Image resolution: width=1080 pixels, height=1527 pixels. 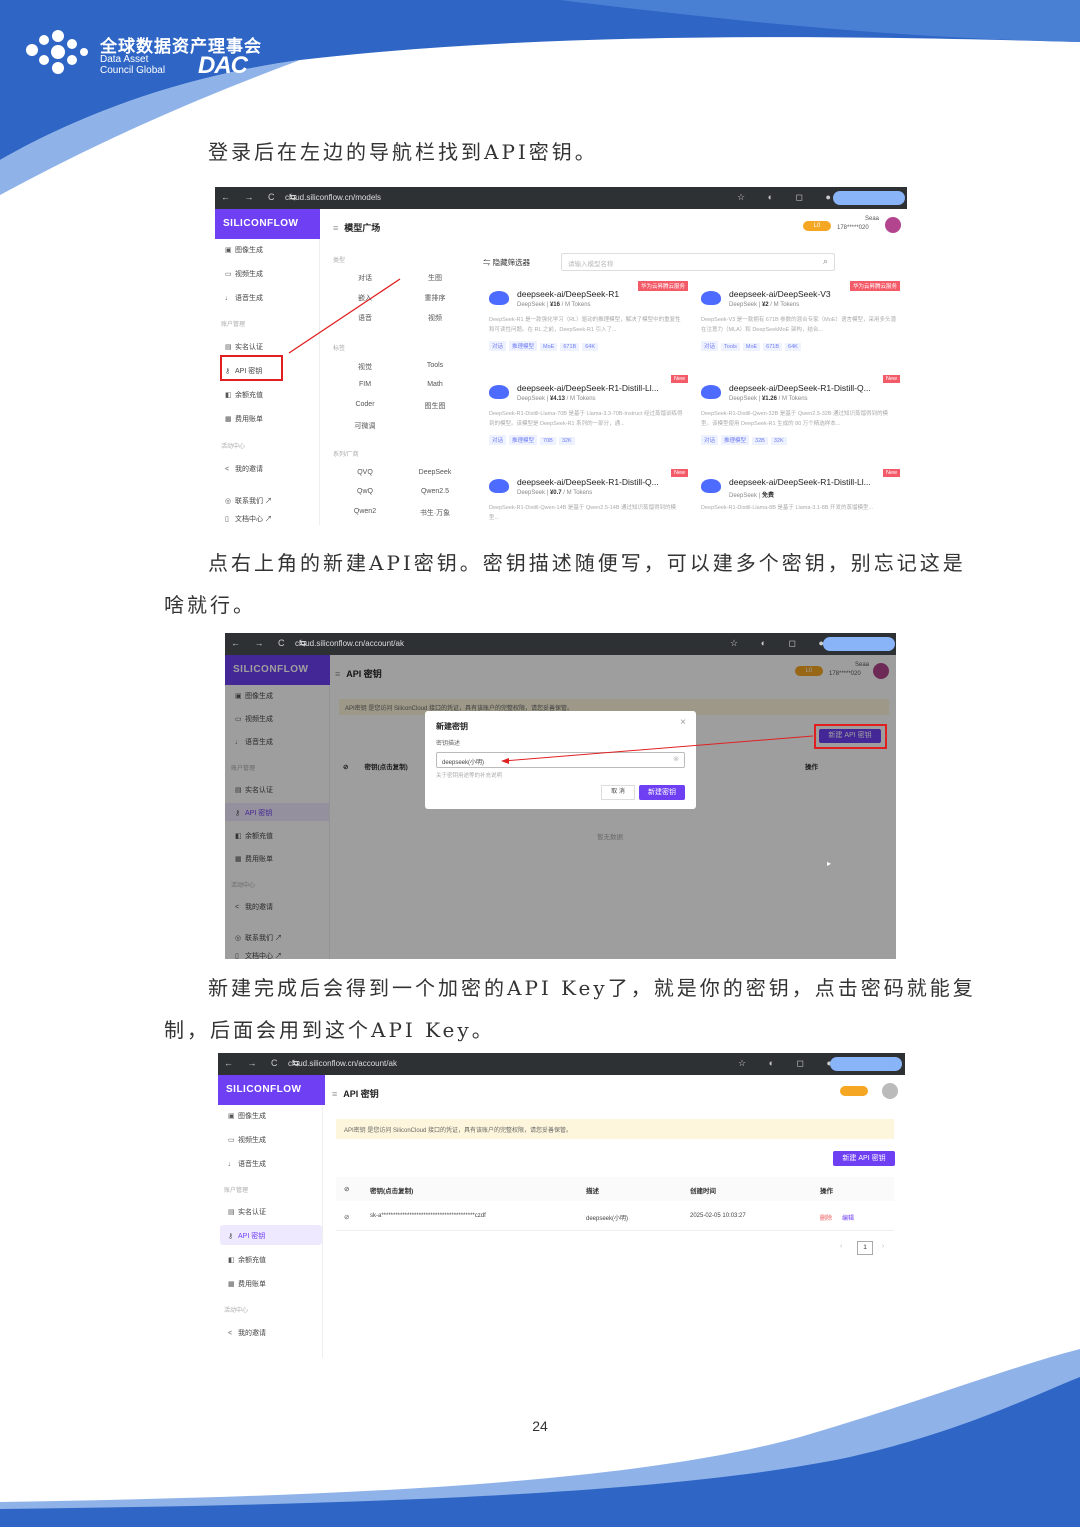 What do you see at coordinates (790, 1063) in the screenshot?
I see `browser-extension-icons: ☆ ◐ ◻ ●` at bounding box center [790, 1063].